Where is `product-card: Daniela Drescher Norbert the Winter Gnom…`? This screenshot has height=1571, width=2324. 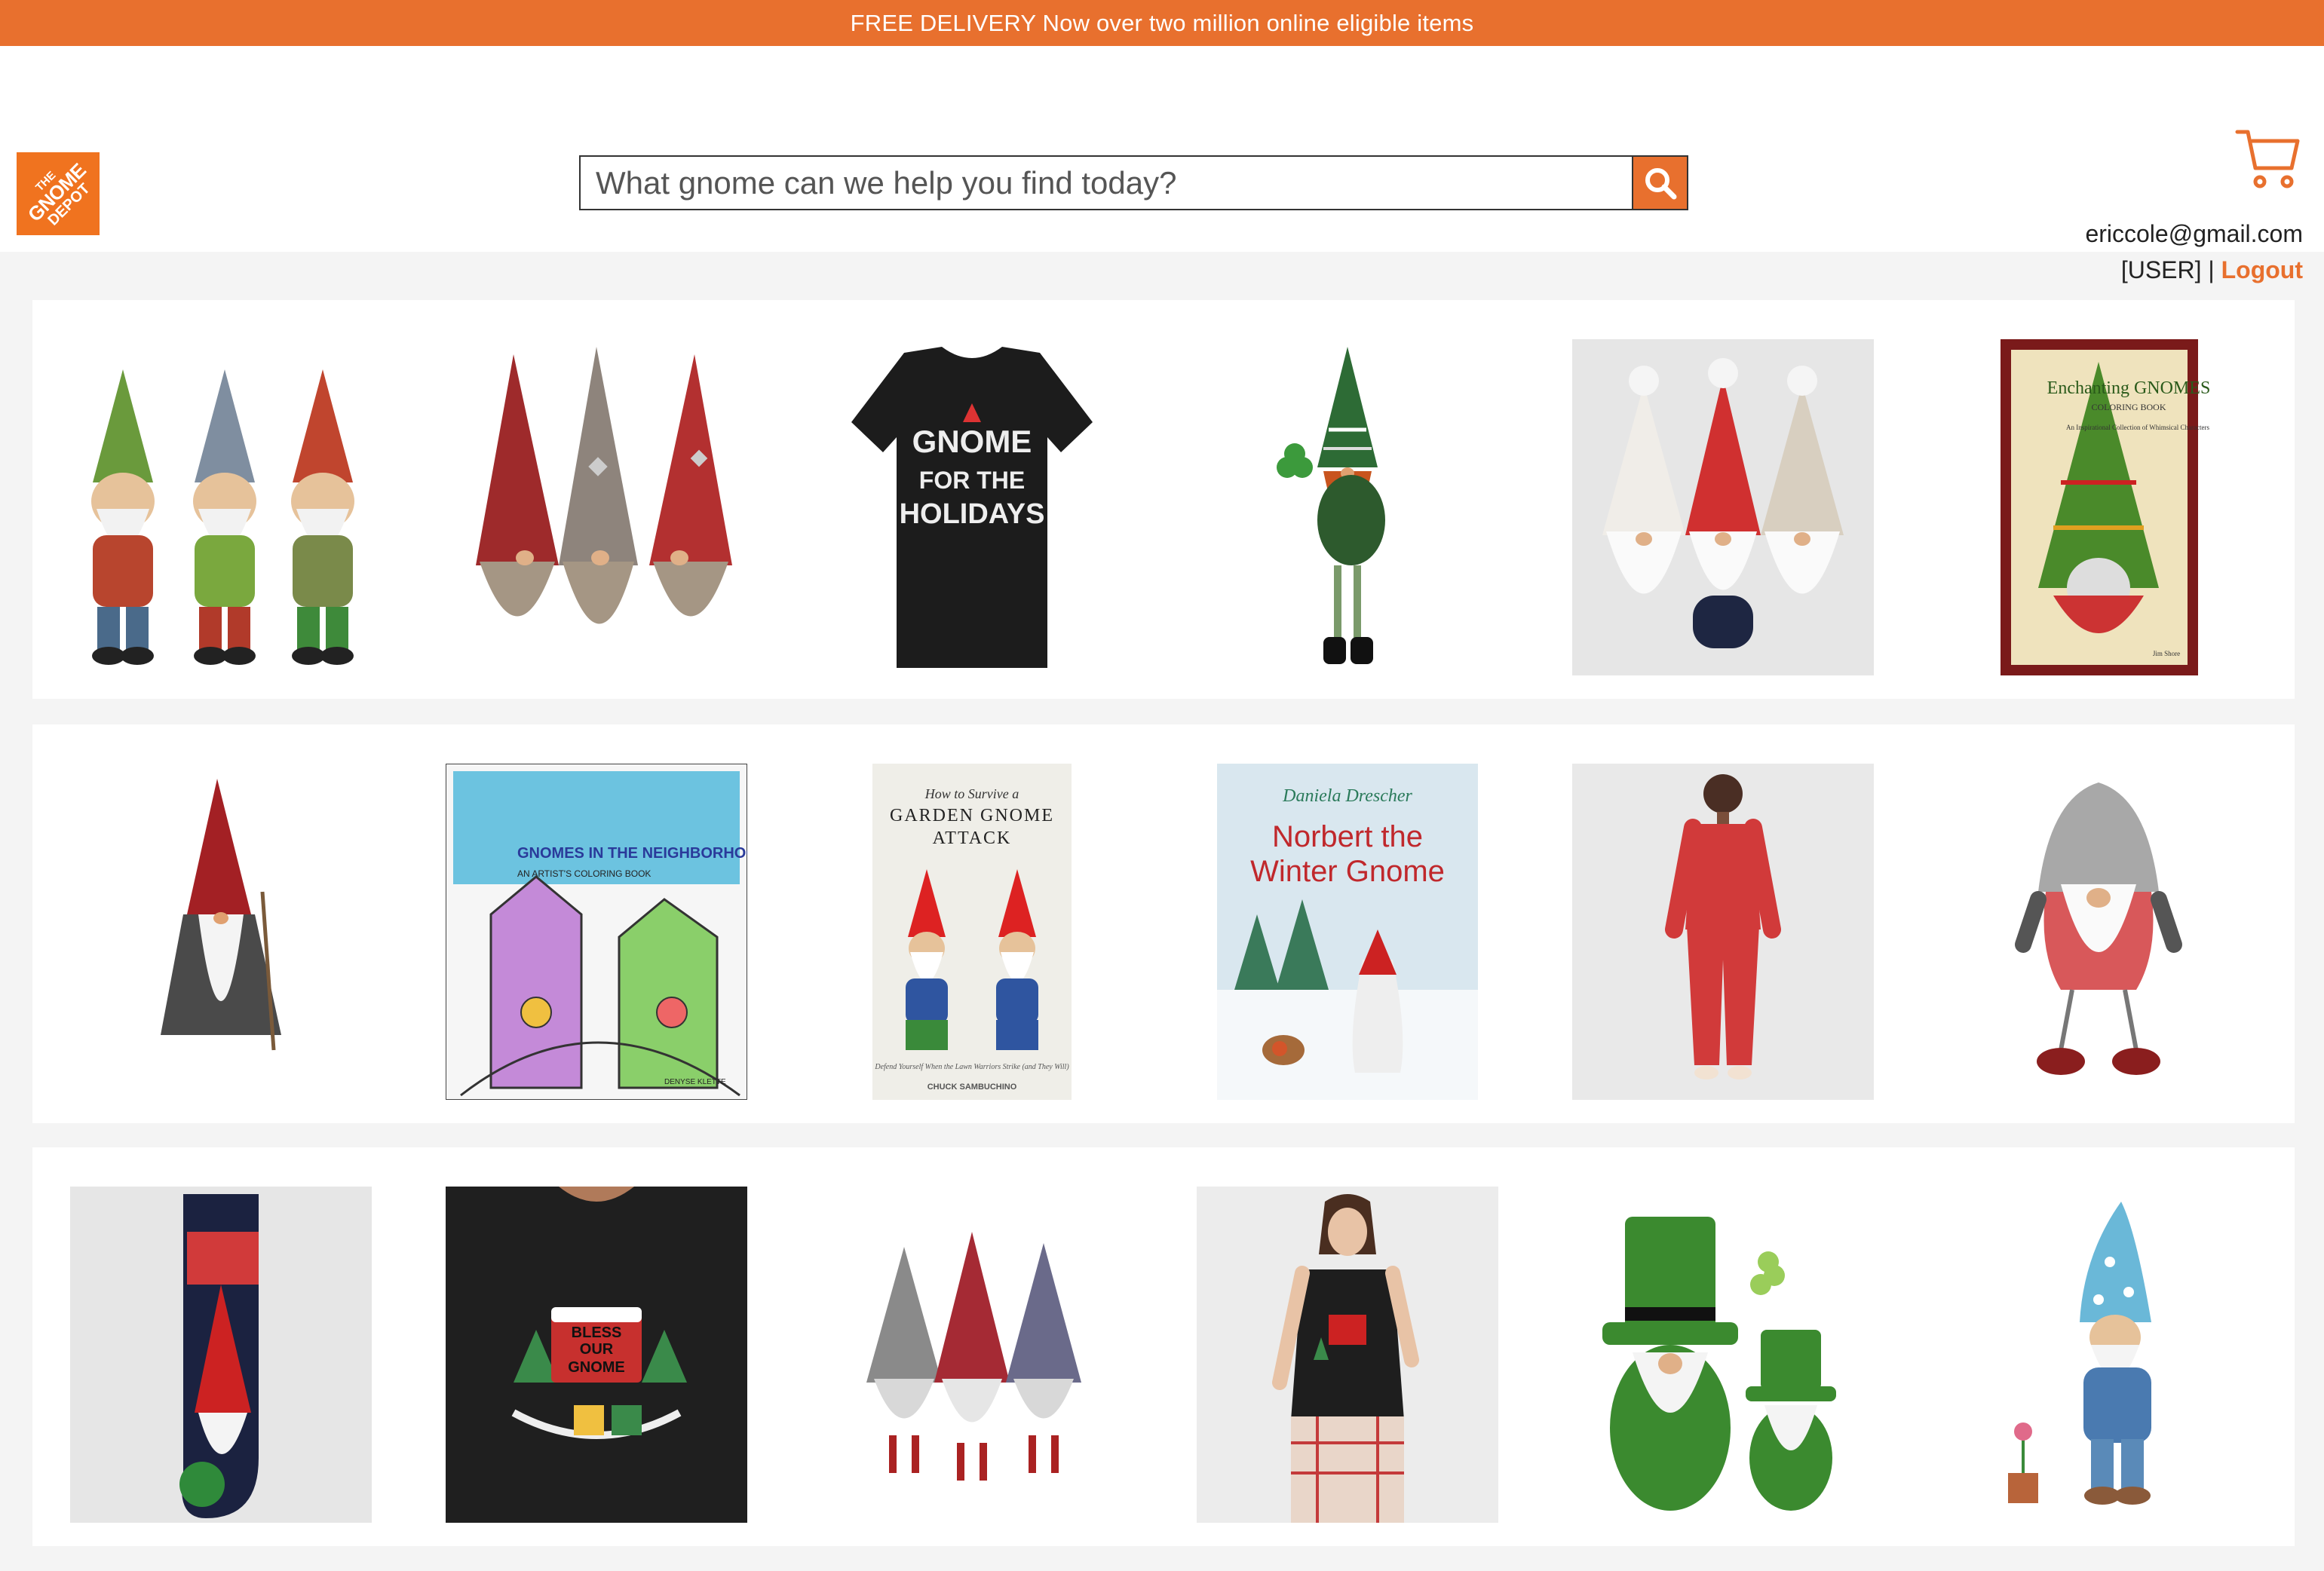
product-card: Daniela Drescher Norbert the Winter Gnom… is located at coordinates (1347, 932).